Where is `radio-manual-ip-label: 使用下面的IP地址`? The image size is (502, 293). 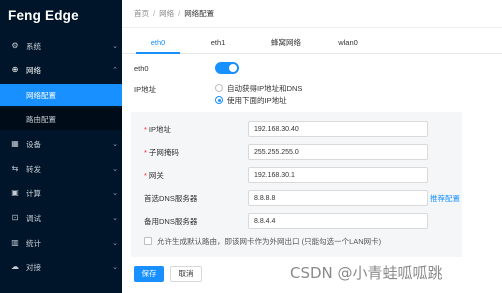
radio-manual-ip-label: 使用下面的IP地址 is located at coordinates (257, 100).